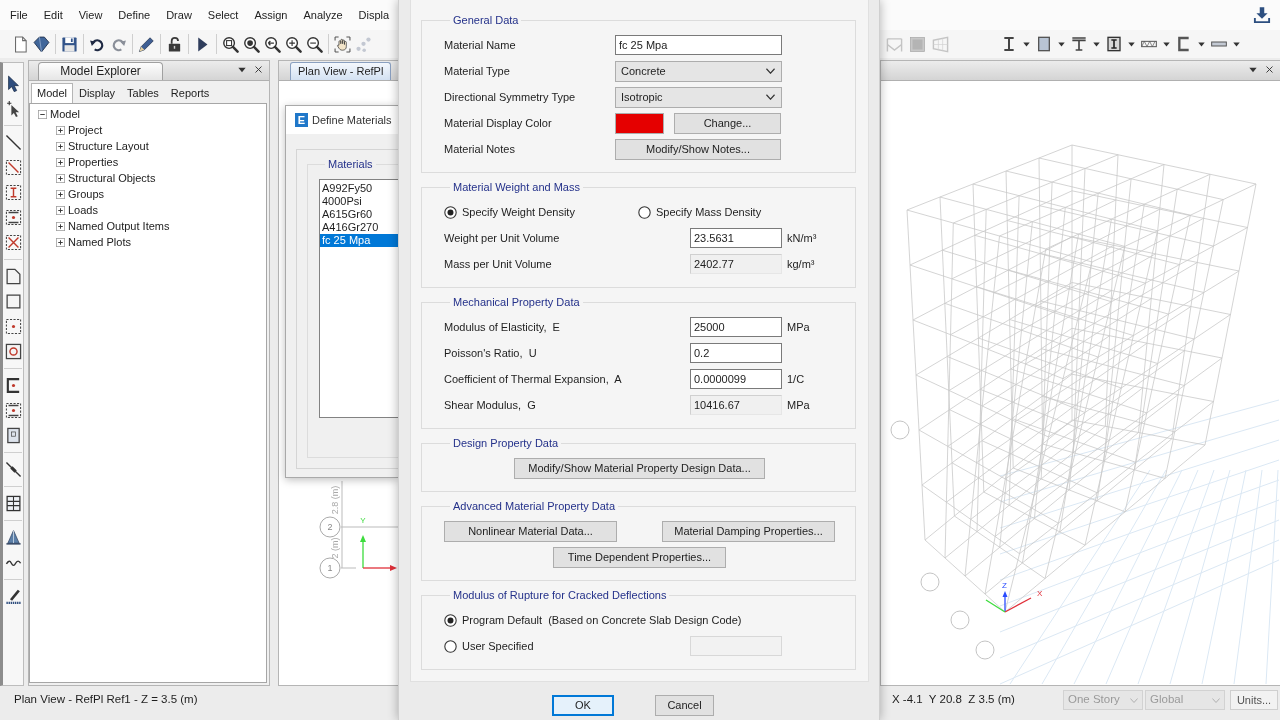  I want to click on ring-square-icon, so click(13, 351).